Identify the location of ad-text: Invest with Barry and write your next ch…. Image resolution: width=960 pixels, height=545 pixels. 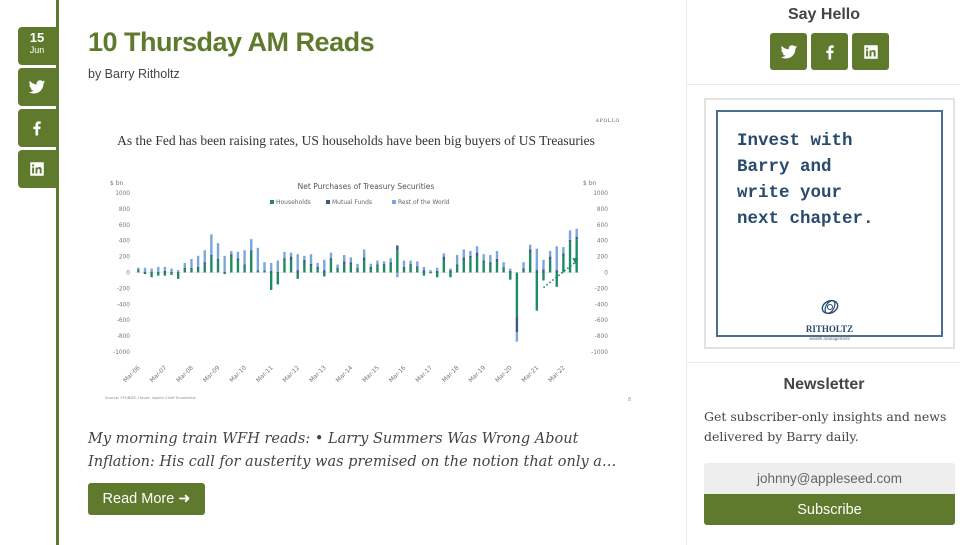
(805, 180).